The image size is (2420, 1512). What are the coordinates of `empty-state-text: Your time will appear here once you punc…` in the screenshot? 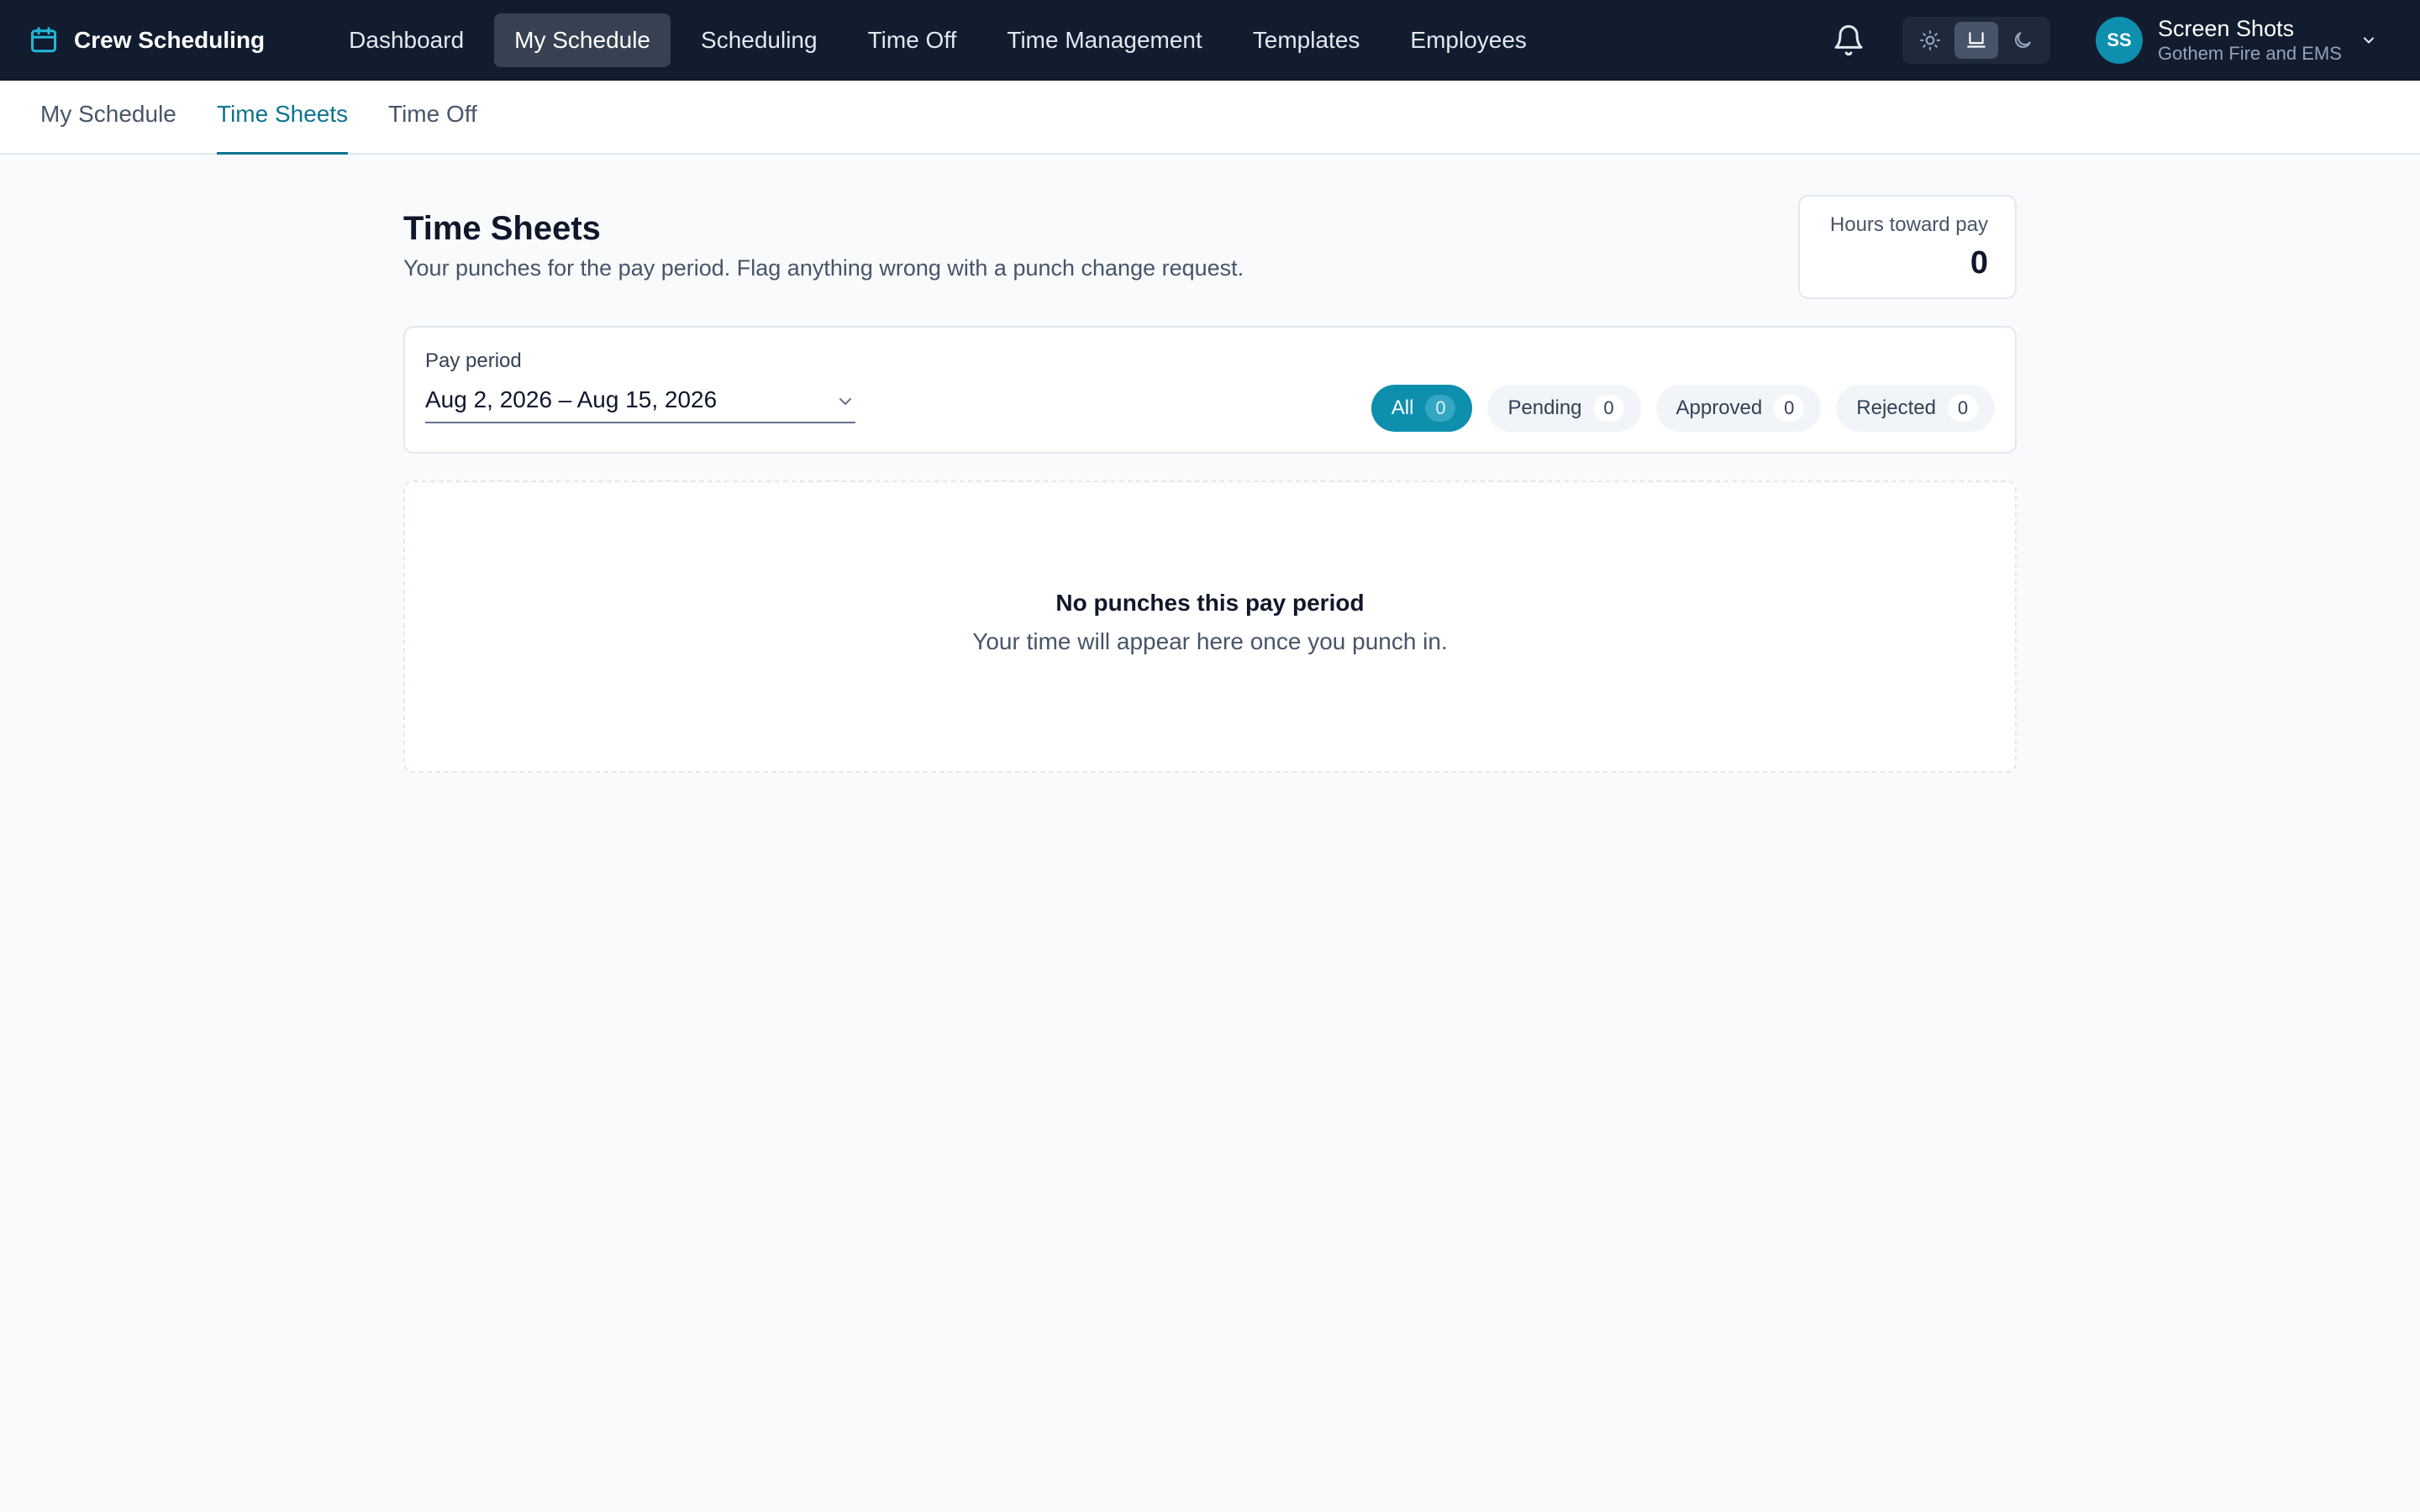 It's located at (1210, 641).